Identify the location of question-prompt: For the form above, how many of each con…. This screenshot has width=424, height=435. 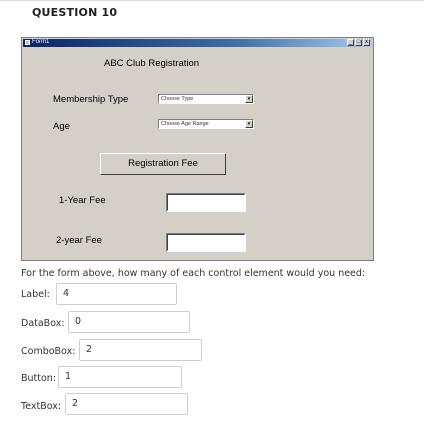
(193, 273).